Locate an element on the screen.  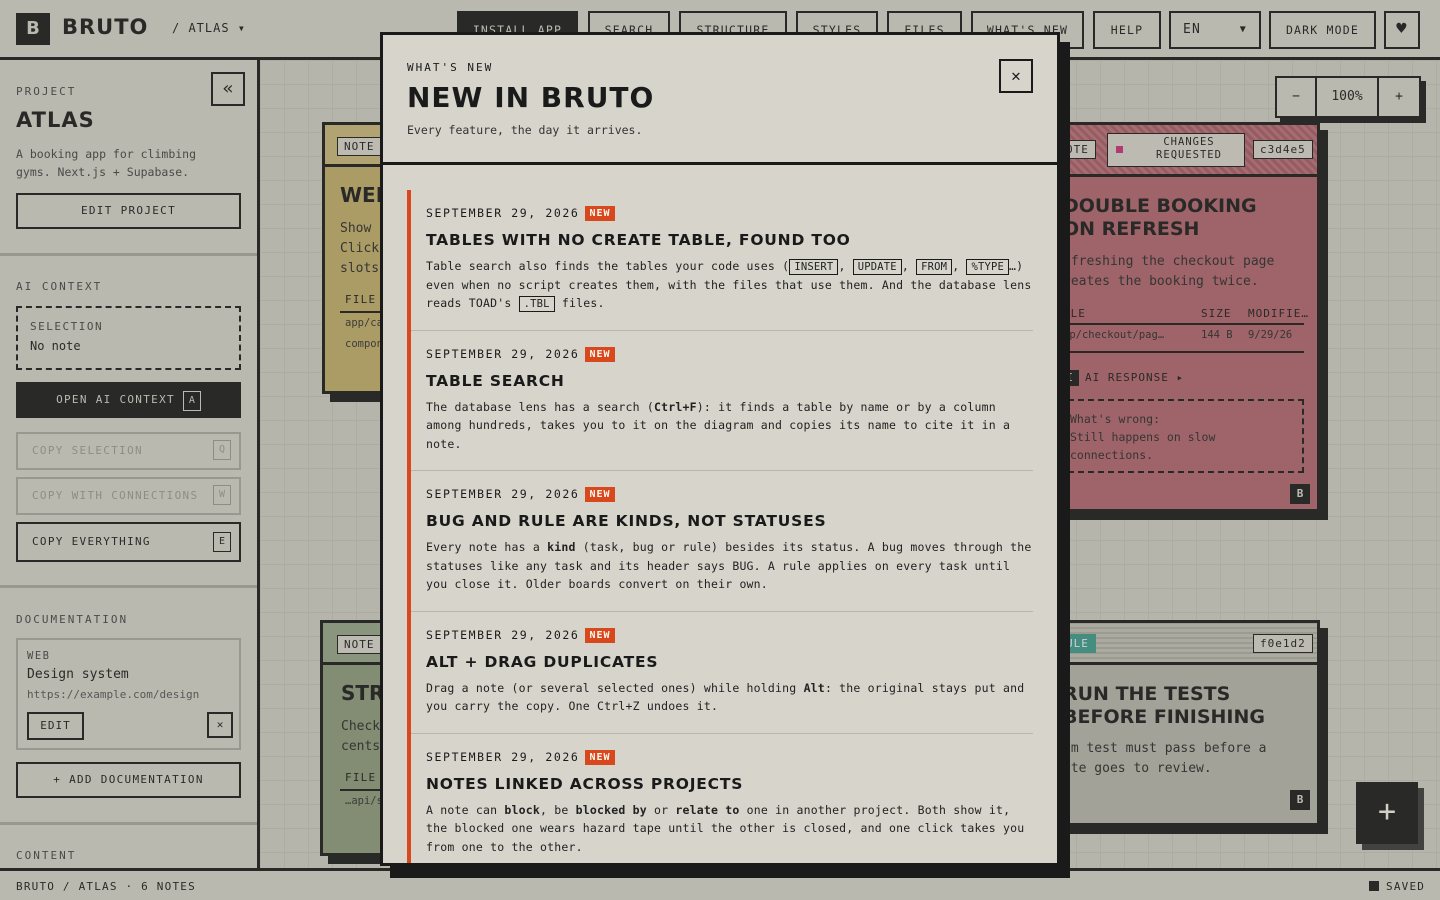
entry-emphasis: Alt is located at coordinates (814, 687).